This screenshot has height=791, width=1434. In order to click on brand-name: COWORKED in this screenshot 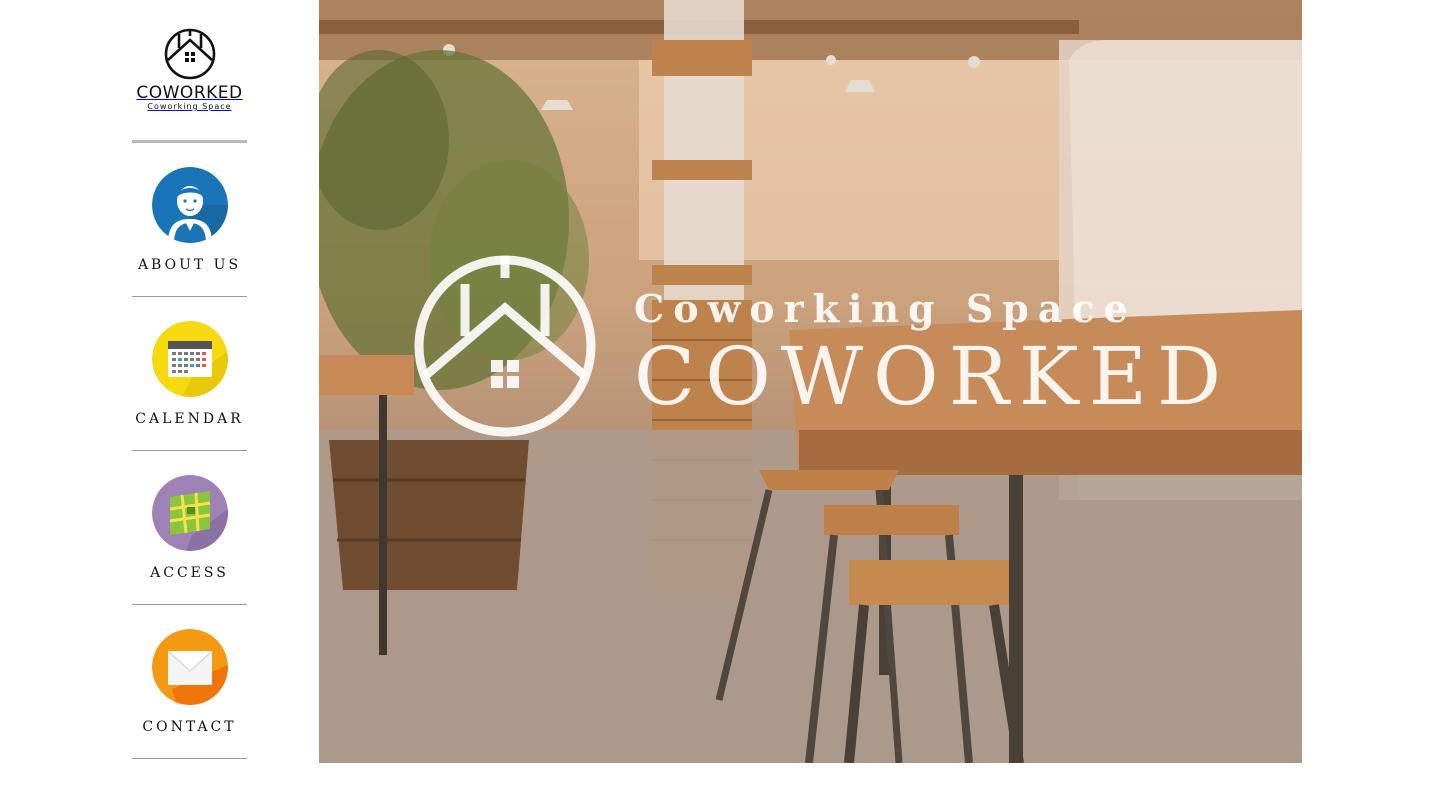, I will do `click(189, 93)`.